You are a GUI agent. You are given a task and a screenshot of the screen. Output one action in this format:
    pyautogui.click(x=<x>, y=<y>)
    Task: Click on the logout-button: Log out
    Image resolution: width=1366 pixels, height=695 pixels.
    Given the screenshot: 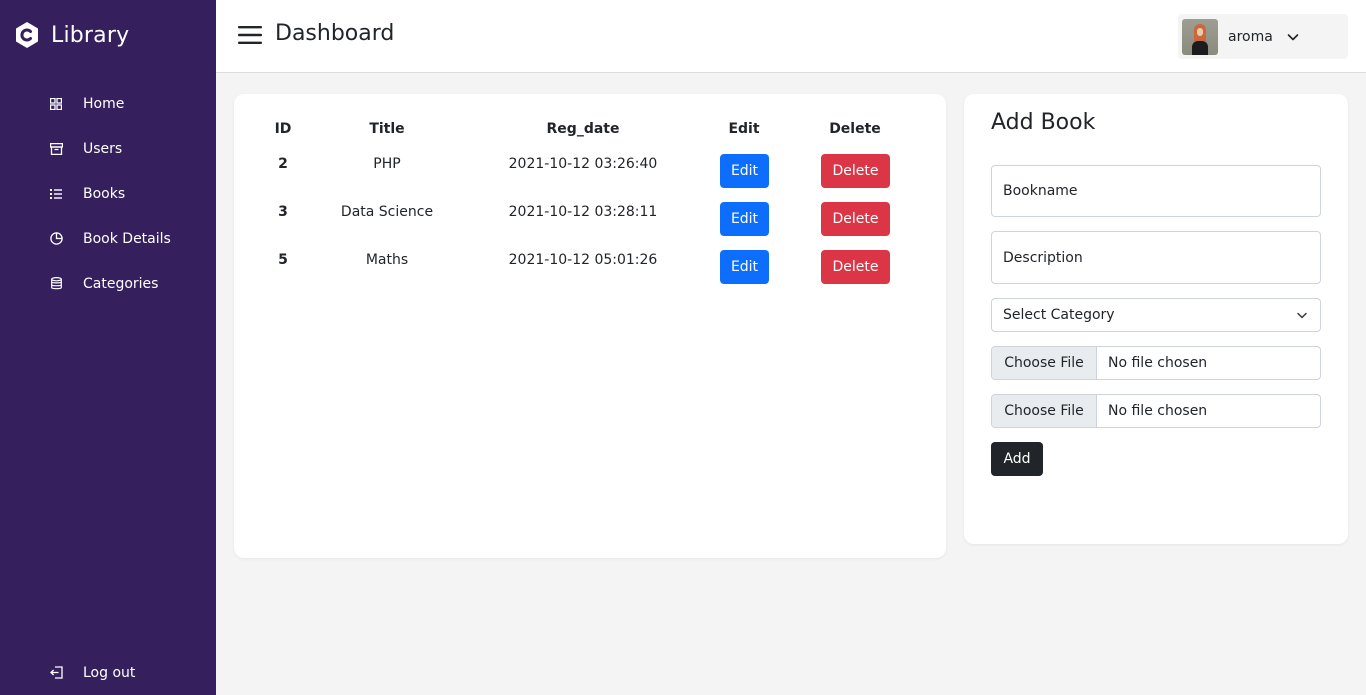 What is the action you would take?
    pyautogui.click(x=108, y=672)
    